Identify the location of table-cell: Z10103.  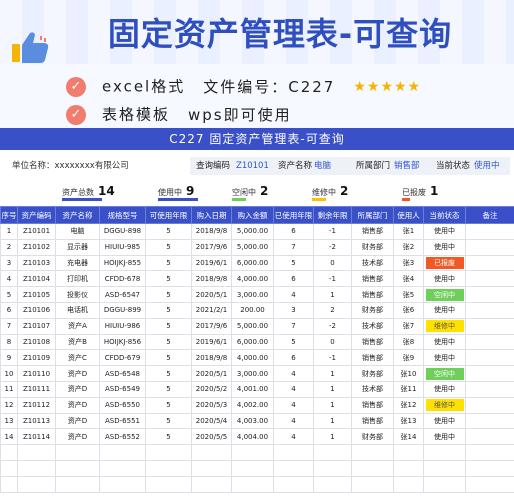
(36, 263).